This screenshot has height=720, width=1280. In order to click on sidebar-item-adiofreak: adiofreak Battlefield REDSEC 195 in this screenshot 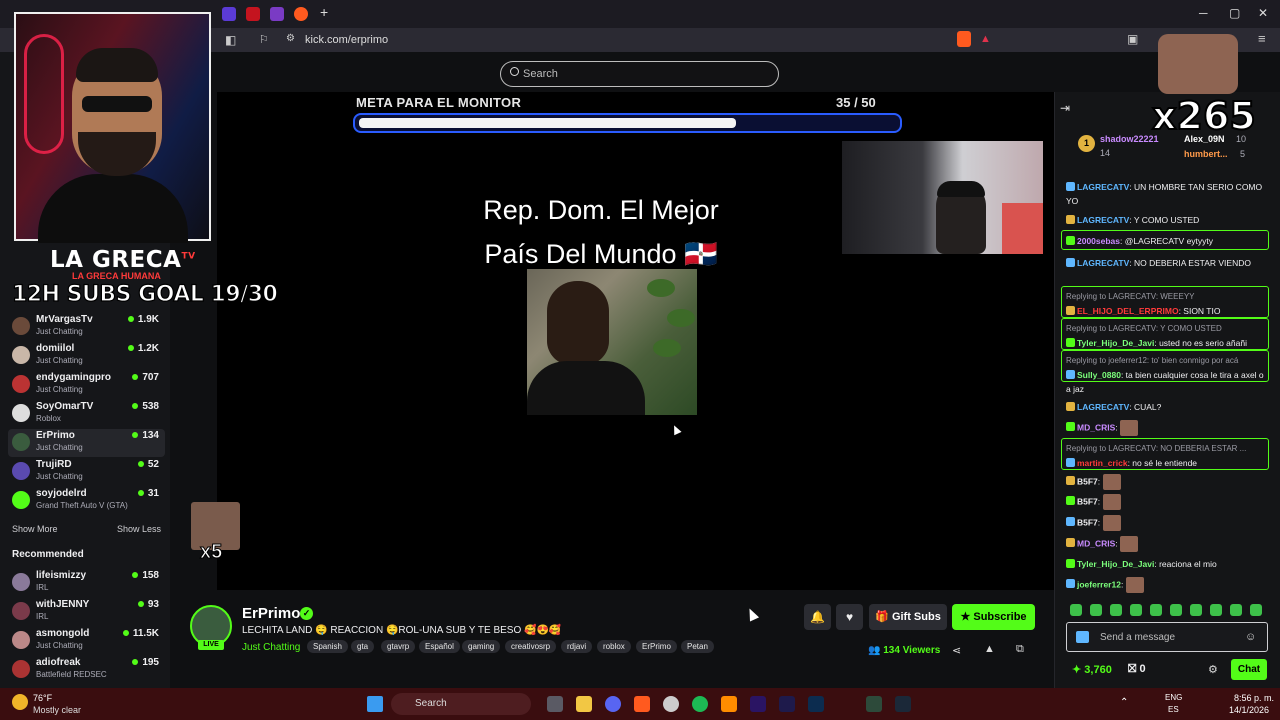, I will do `click(86, 670)`.